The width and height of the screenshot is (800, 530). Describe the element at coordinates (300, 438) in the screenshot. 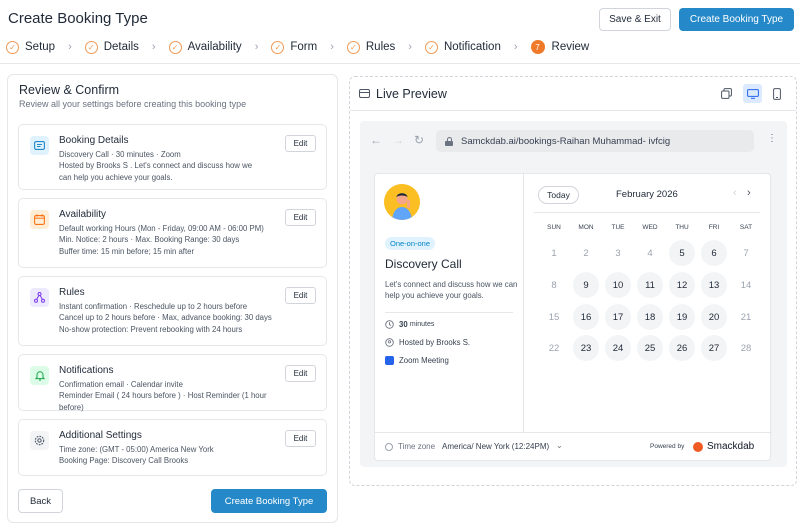

I see `edit-additional-settings-button: Edit` at that location.